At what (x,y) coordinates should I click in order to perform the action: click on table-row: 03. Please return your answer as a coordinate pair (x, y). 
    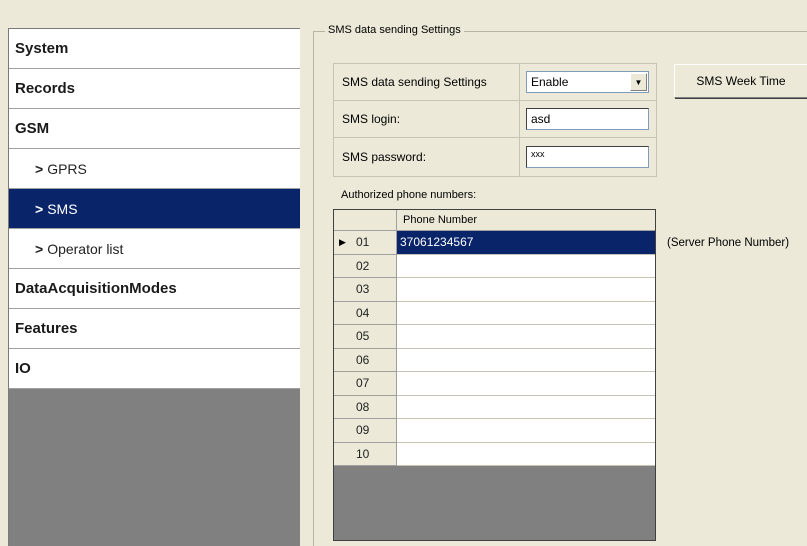
    Looking at the image, I should click on (494, 290).